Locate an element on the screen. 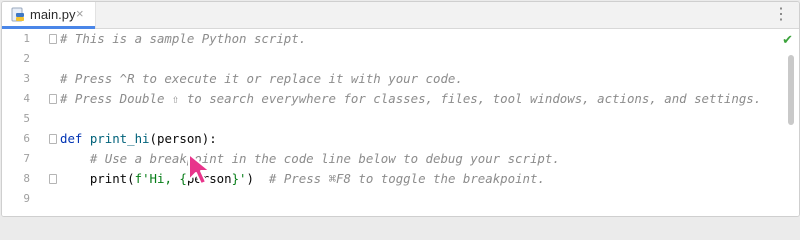 This screenshot has width=800, height=240. code-line: def print_hi(person): is located at coordinates (138, 139).